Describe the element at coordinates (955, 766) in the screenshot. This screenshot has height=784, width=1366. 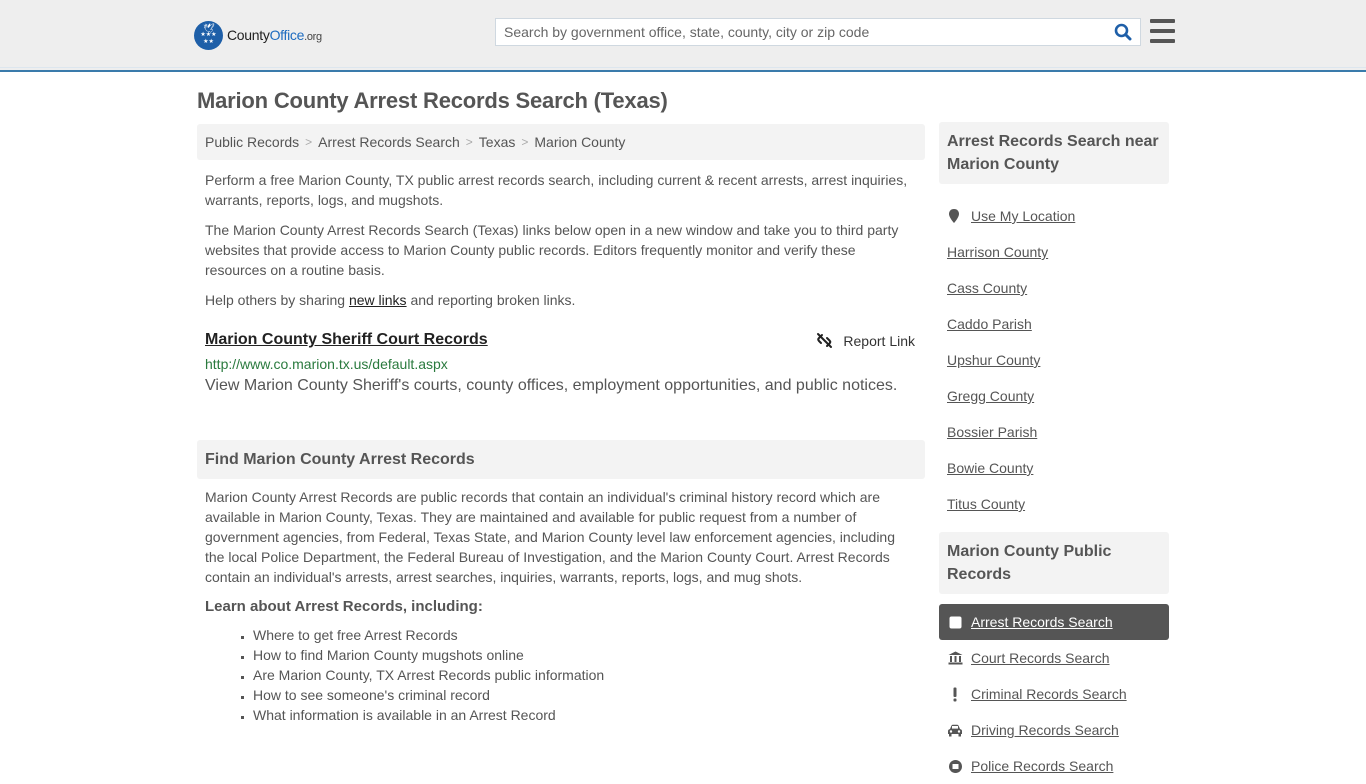
I see `police-icon` at that location.